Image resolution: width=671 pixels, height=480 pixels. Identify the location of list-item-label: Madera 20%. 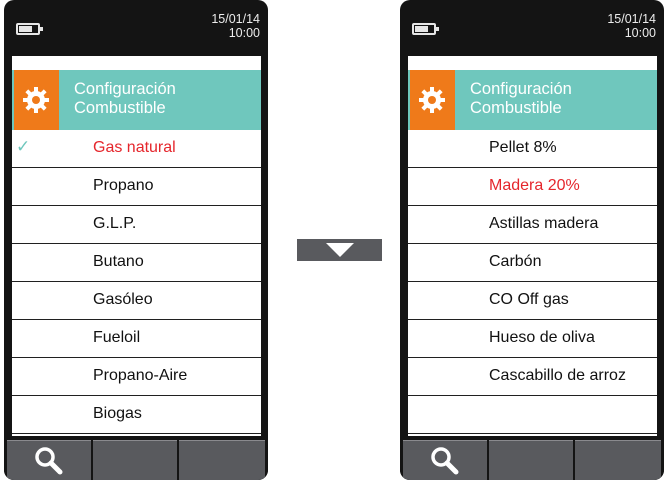
(534, 185).